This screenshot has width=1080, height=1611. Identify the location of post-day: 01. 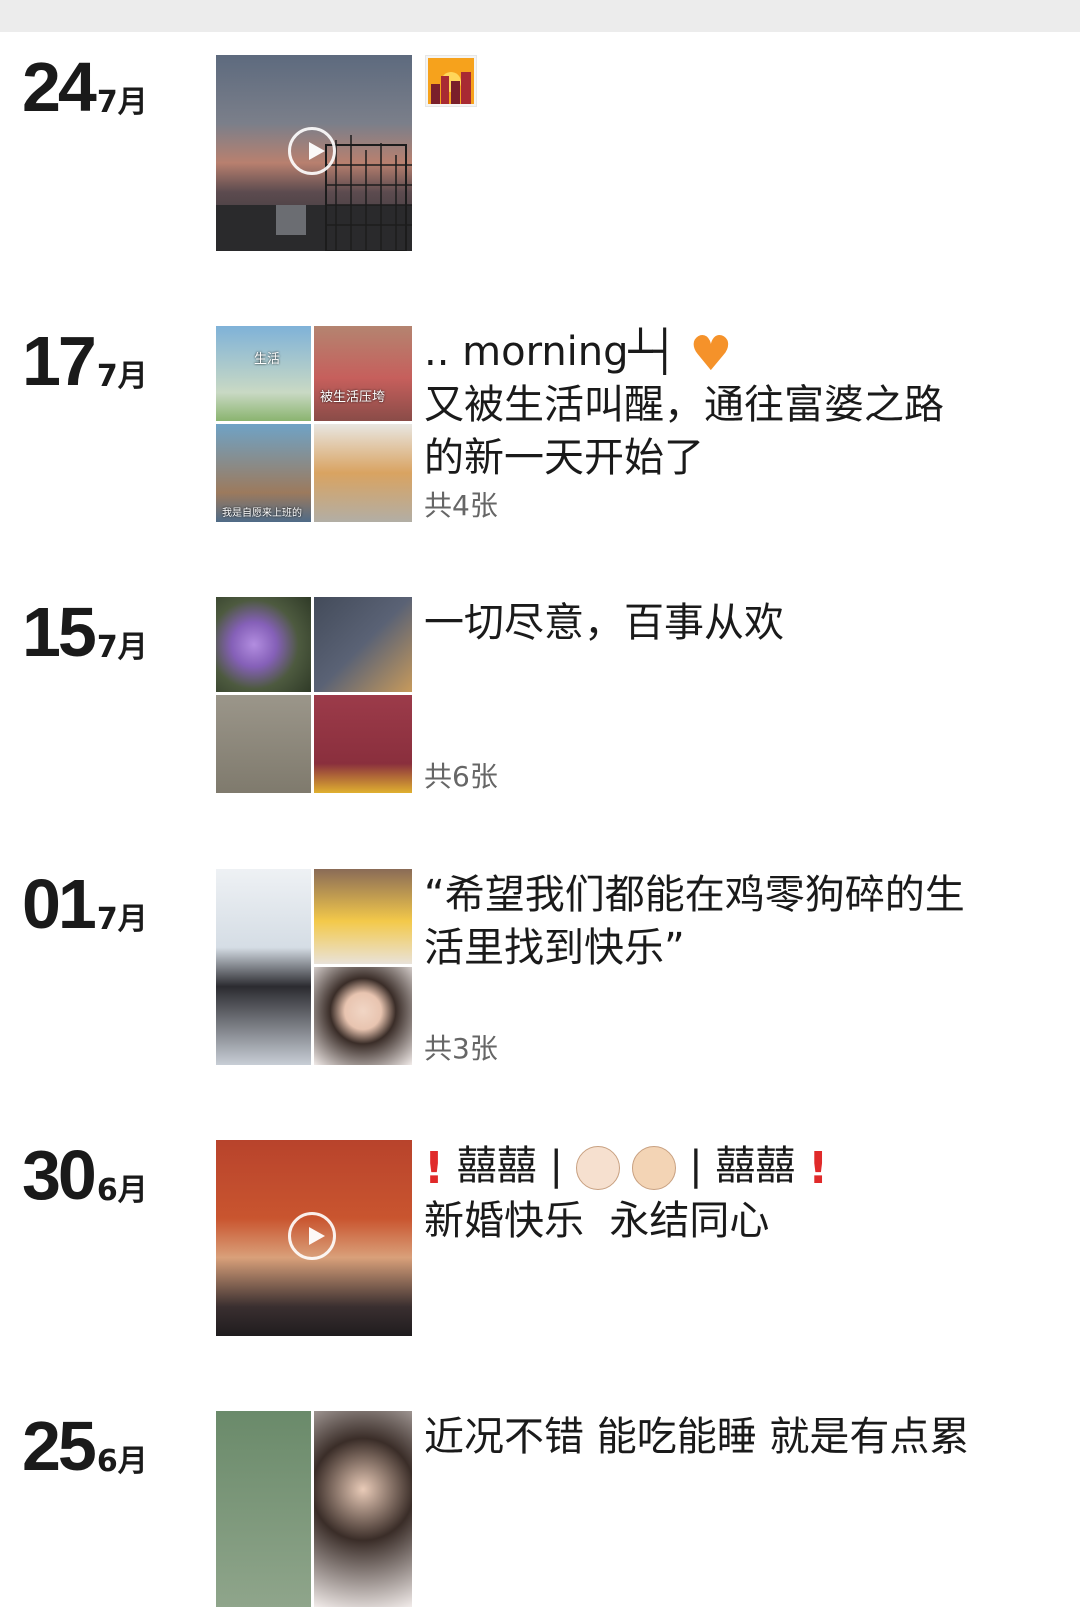
(59, 904).